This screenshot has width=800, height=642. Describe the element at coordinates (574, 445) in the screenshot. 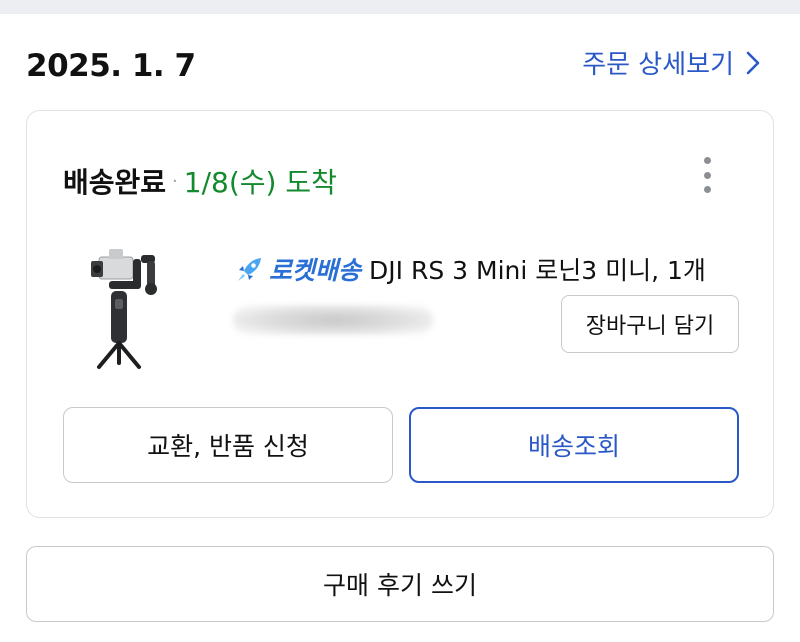

I see `track-delivery-button: 배송조회` at that location.